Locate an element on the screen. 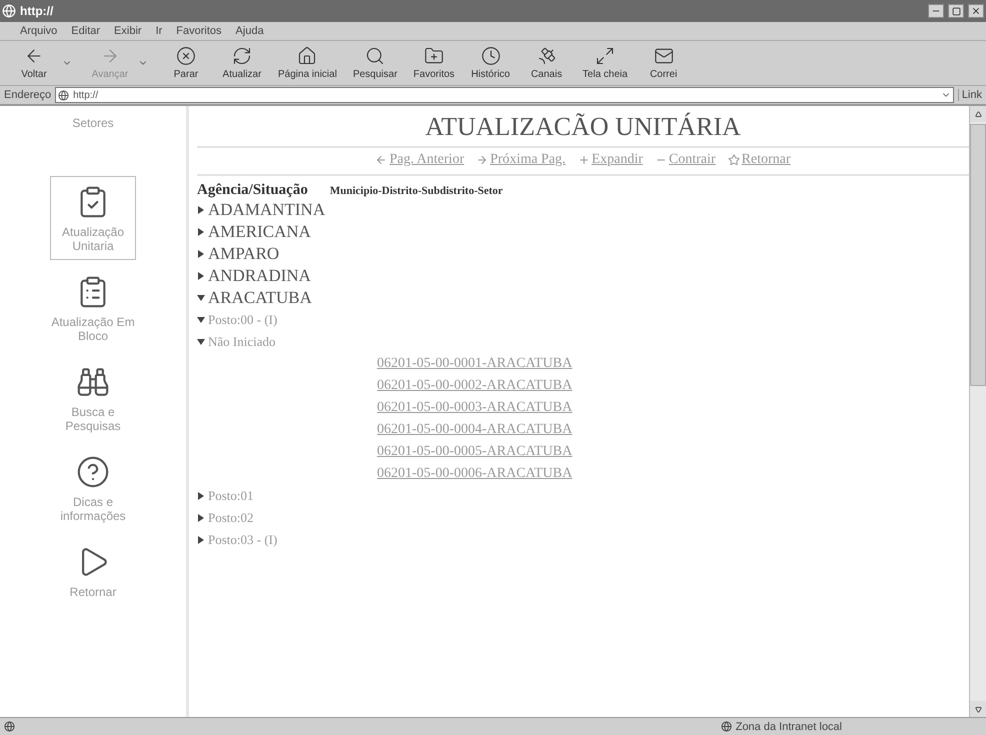 Image resolution: width=986 pixels, height=735 pixels. toolbar-button: Atualizar is located at coordinates (242, 63).